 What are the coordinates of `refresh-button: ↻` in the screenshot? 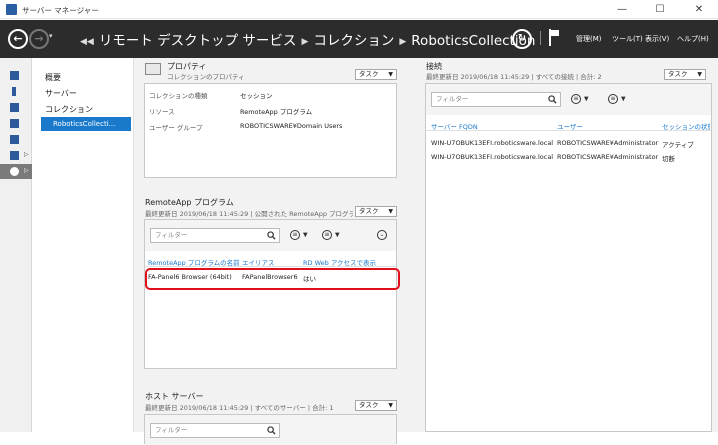 It's located at (522, 39).